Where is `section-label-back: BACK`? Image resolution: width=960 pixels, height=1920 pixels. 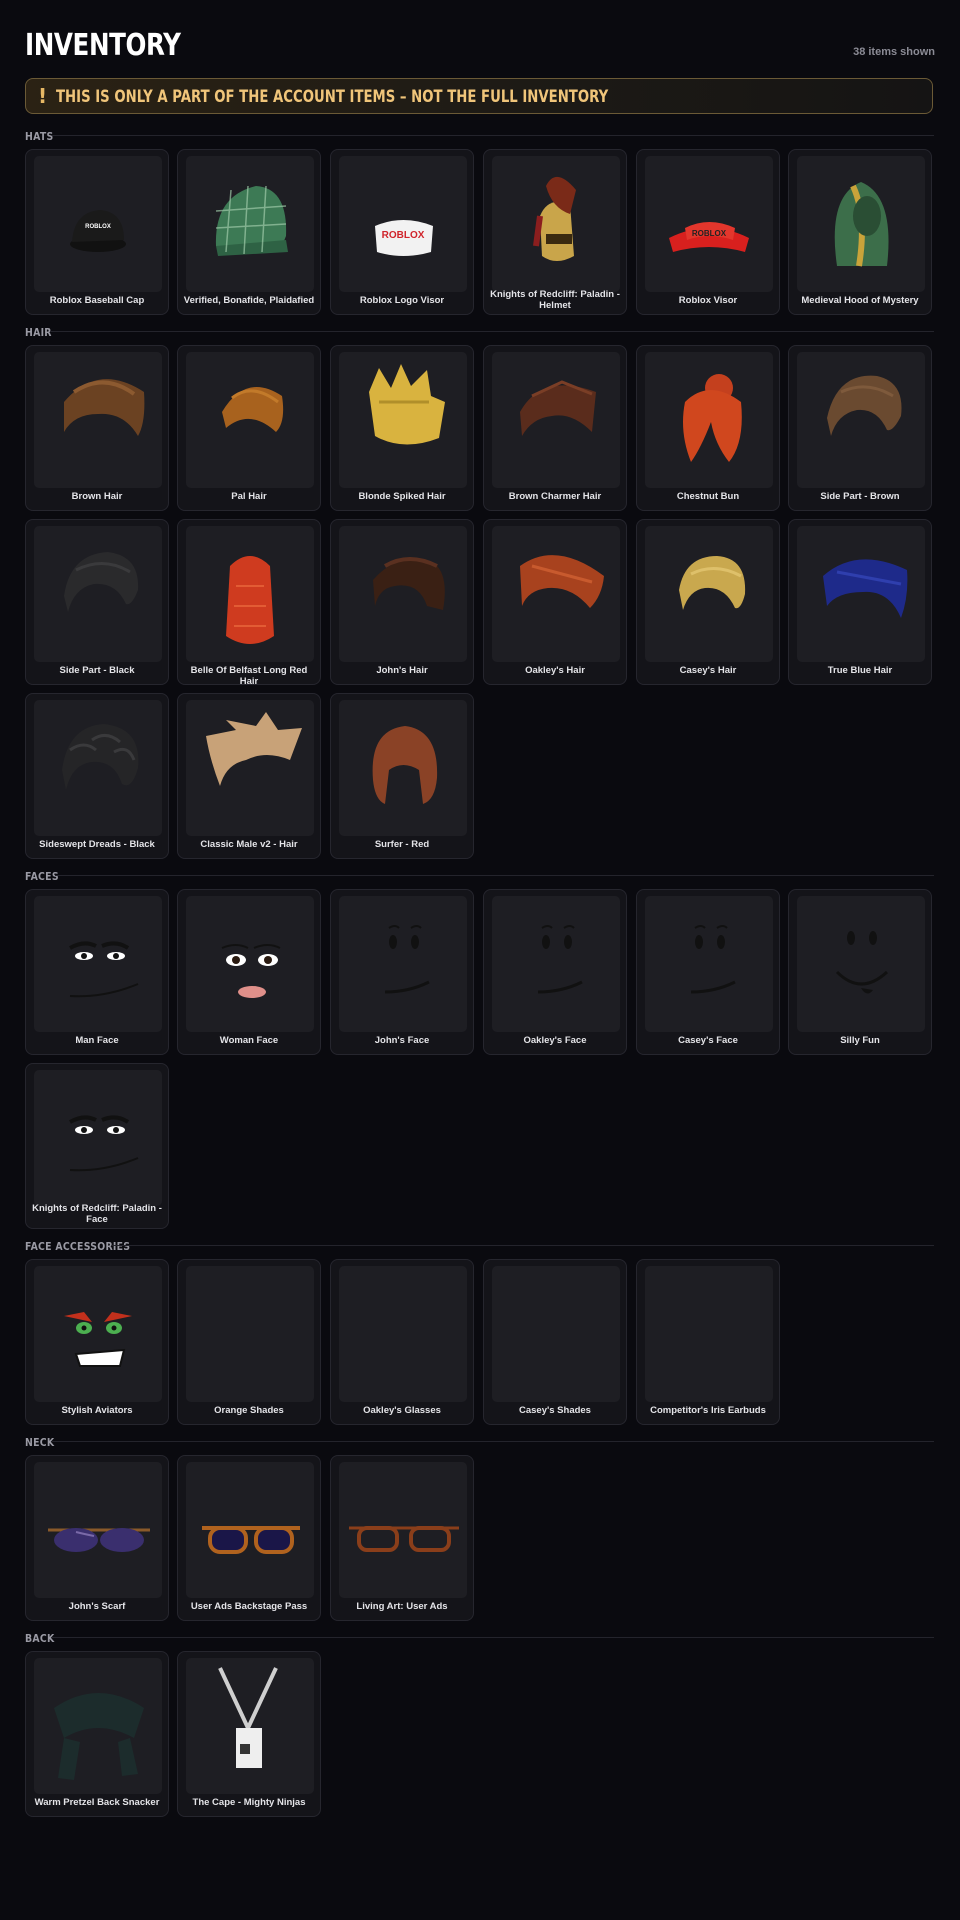
section-label-back: BACK is located at coordinates (40, 1638).